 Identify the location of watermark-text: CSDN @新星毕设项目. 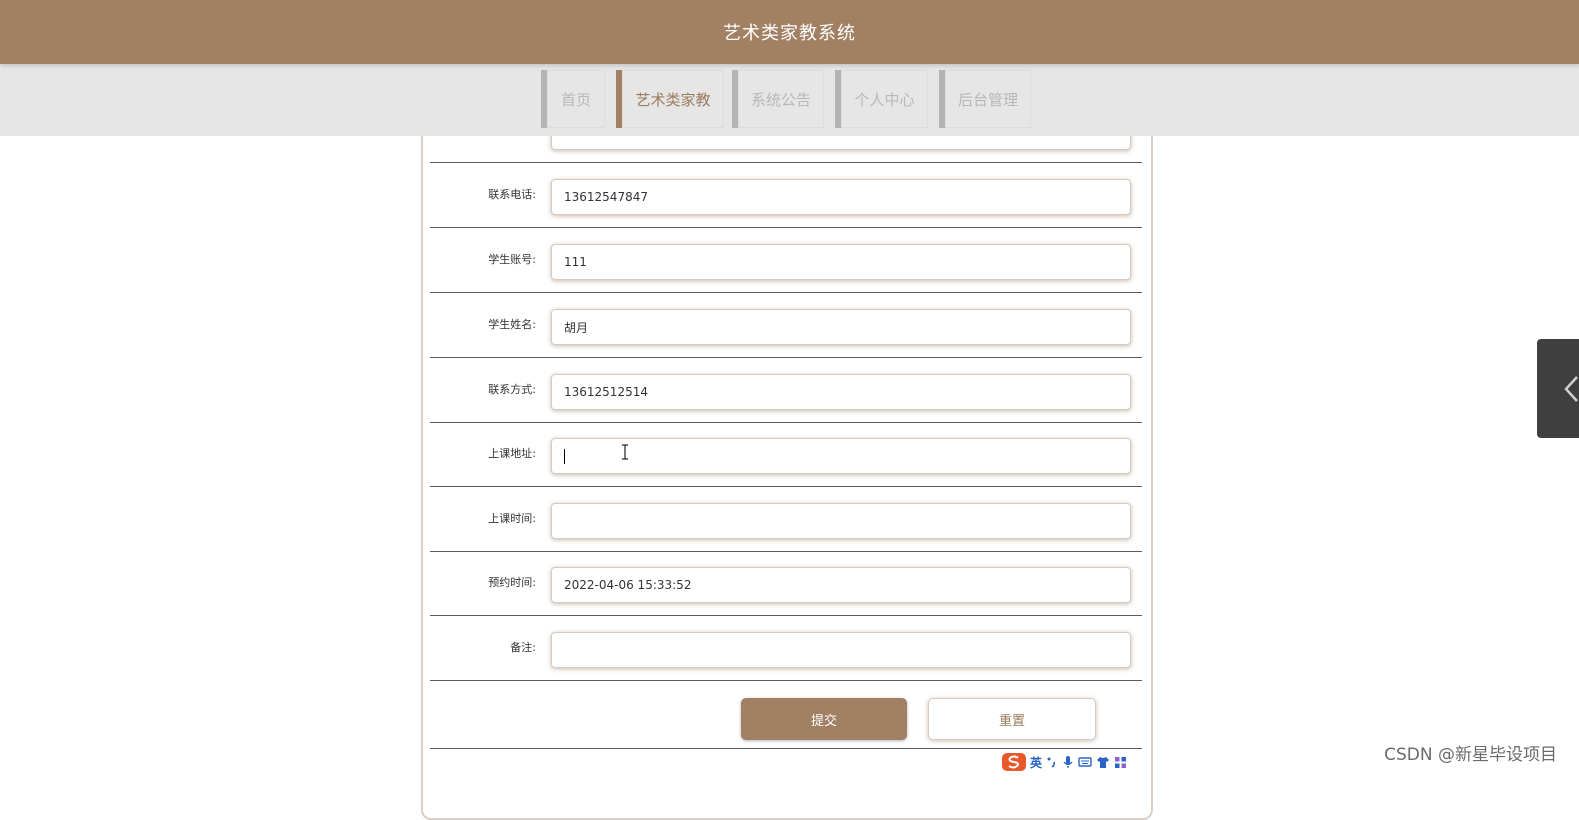
(1470, 755).